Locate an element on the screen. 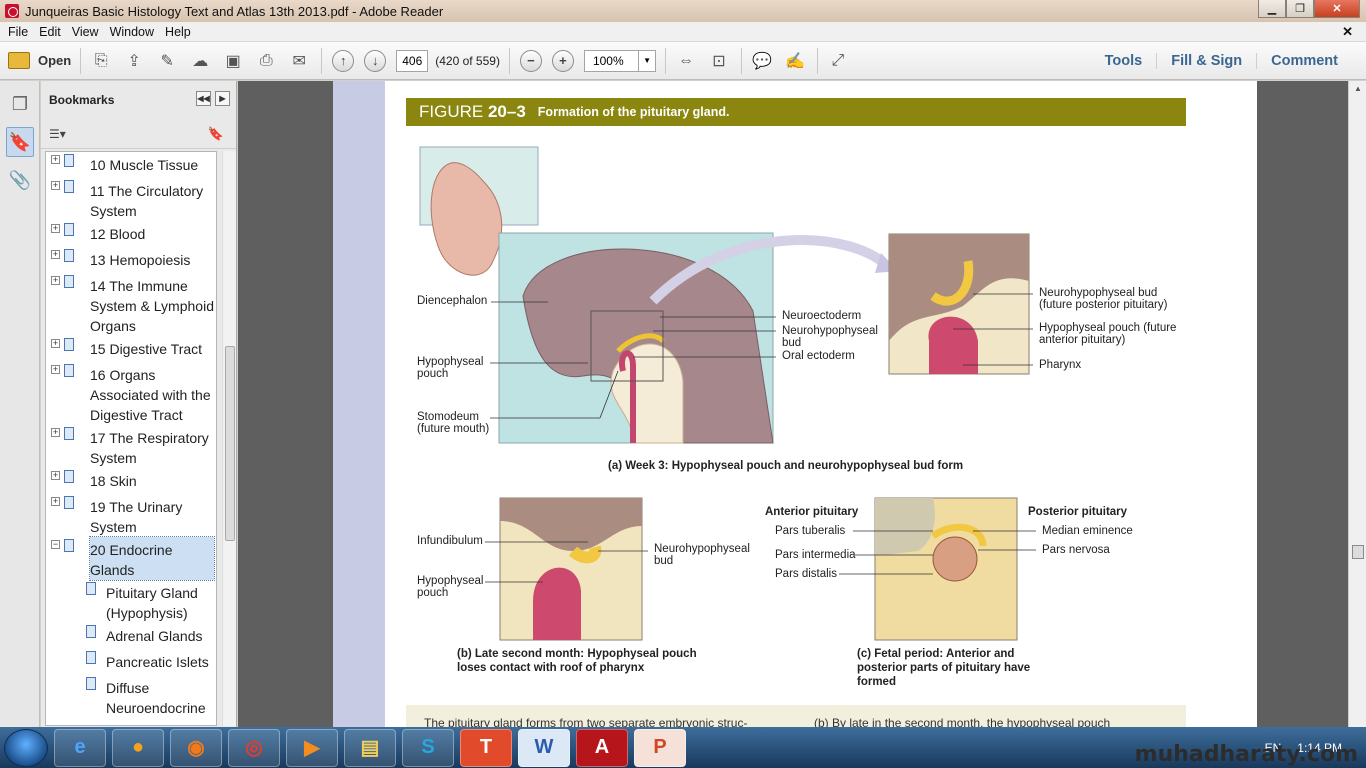 The width and height of the screenshot is (1366, 768). firefox-icon: ◉ is located at coordinates (196, 747).